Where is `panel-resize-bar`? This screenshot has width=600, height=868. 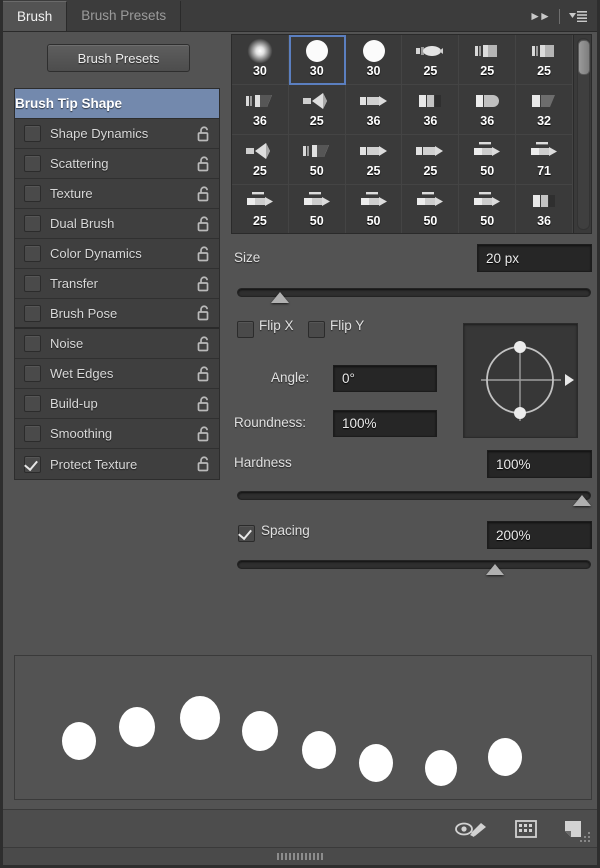
panel-resize-bar is located at coordinates (300, 856).